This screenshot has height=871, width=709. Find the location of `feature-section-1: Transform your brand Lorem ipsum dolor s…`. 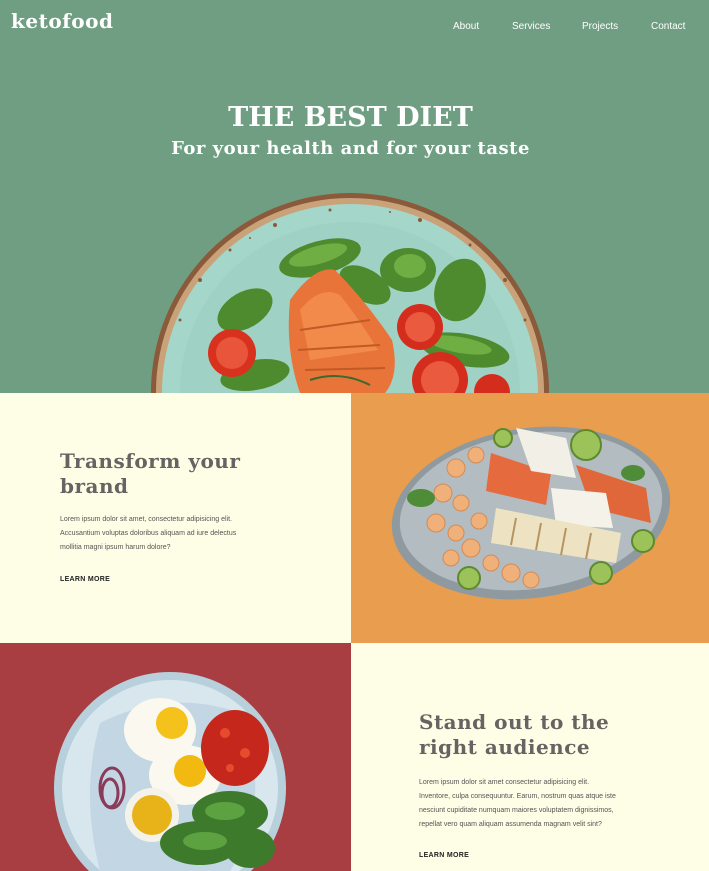

feature-section-1: Transform your brand Lorem ipsum dolor s… is located at coordinates (175, 518).